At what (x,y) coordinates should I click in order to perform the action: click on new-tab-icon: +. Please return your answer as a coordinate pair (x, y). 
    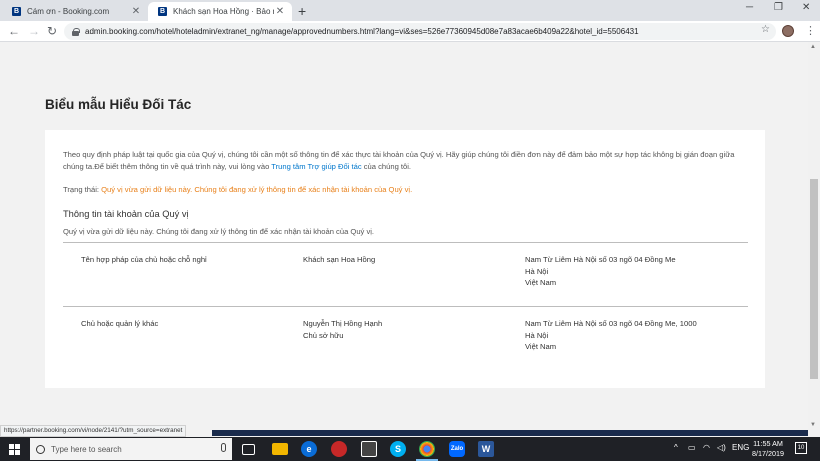
    Looking at the image, I should click on (302, 11).